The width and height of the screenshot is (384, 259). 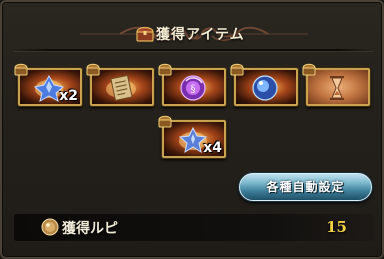 What do you see at coordinates (68, 96) in the screenshot?
I see `item-quantity: x2` at bounding box center [68, 96].